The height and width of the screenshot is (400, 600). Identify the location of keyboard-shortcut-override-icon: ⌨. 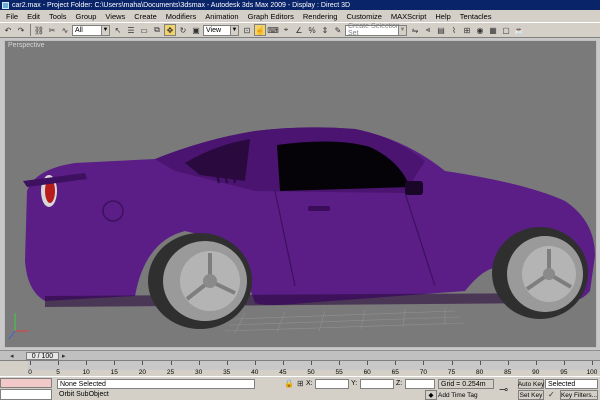
(273, 30).